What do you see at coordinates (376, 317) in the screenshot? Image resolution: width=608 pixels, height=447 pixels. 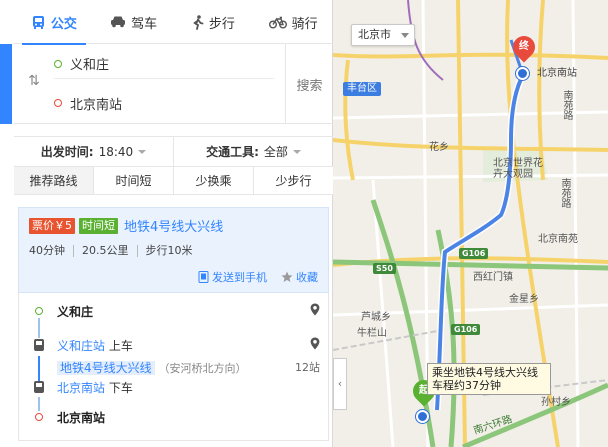 I see `map-label-lucheng: 芦城乡` at bounding box center [376, 317].